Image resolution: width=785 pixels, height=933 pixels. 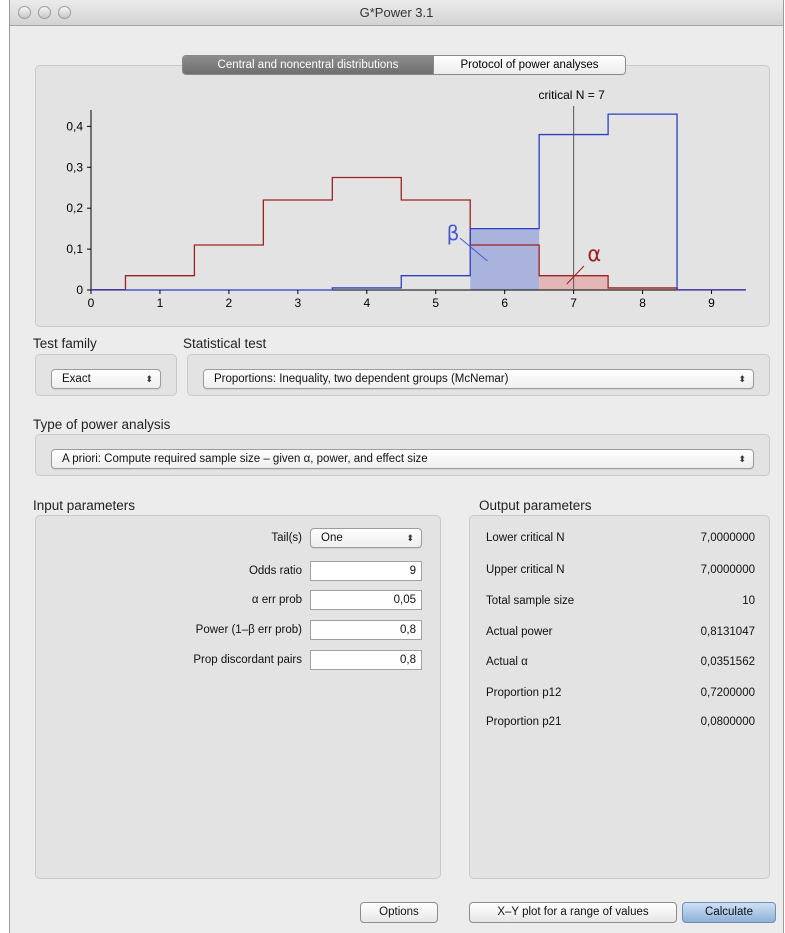 I want to click on options-button: Options, so click(x=399, y=912).